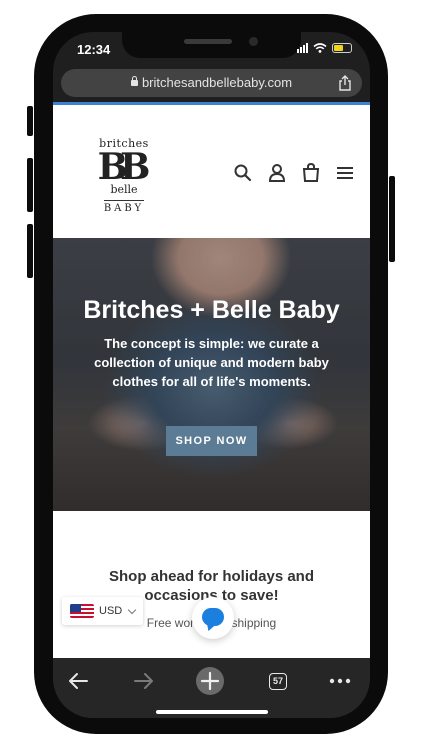  I want to click on more-button, so click(340, 681).